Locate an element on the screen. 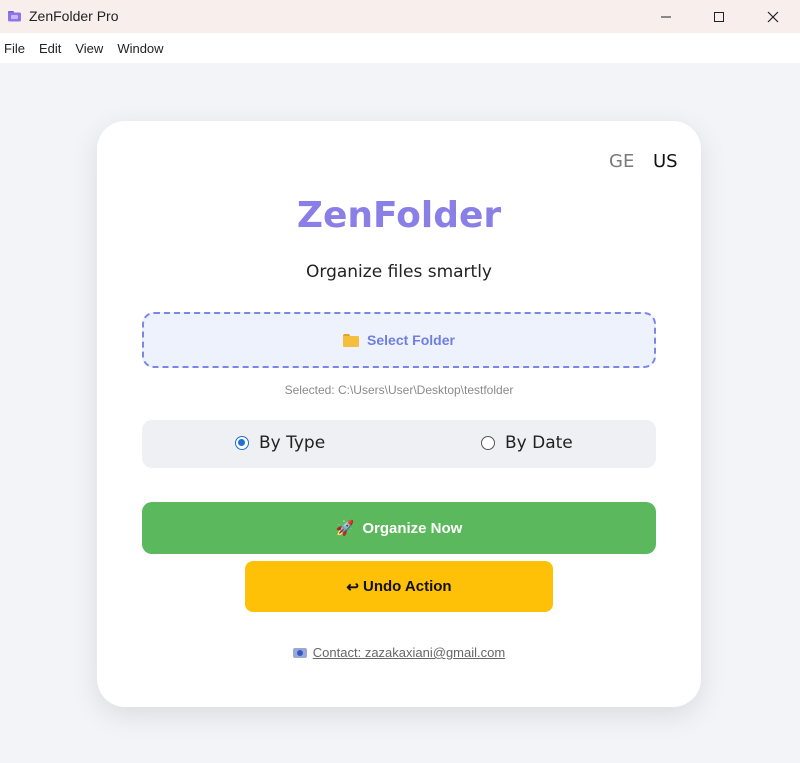 The height and width of the screenshot is (763, 800). radio-by-type-label: By Type is located at coordinates (292, 443).